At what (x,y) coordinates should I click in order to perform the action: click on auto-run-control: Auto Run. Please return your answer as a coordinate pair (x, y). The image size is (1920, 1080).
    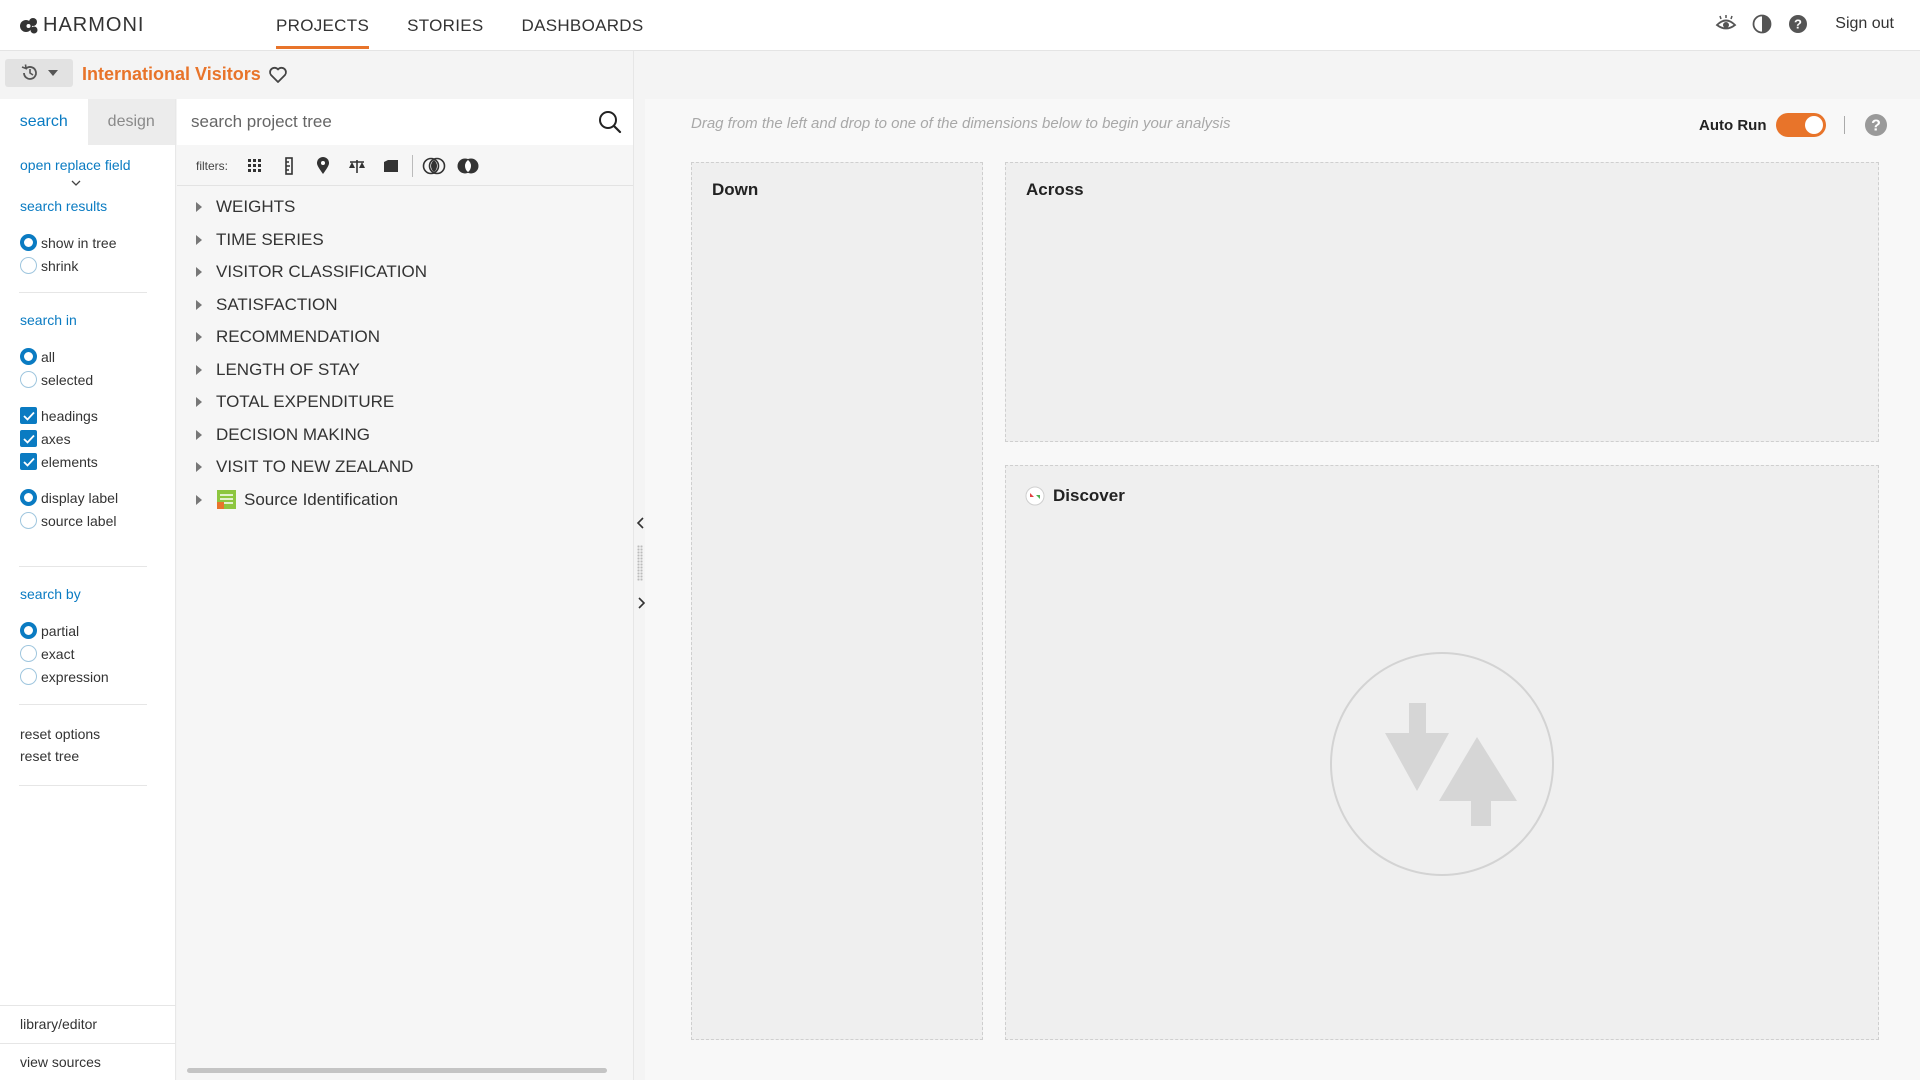
    Looking at the image, I should click on (1772, 125).